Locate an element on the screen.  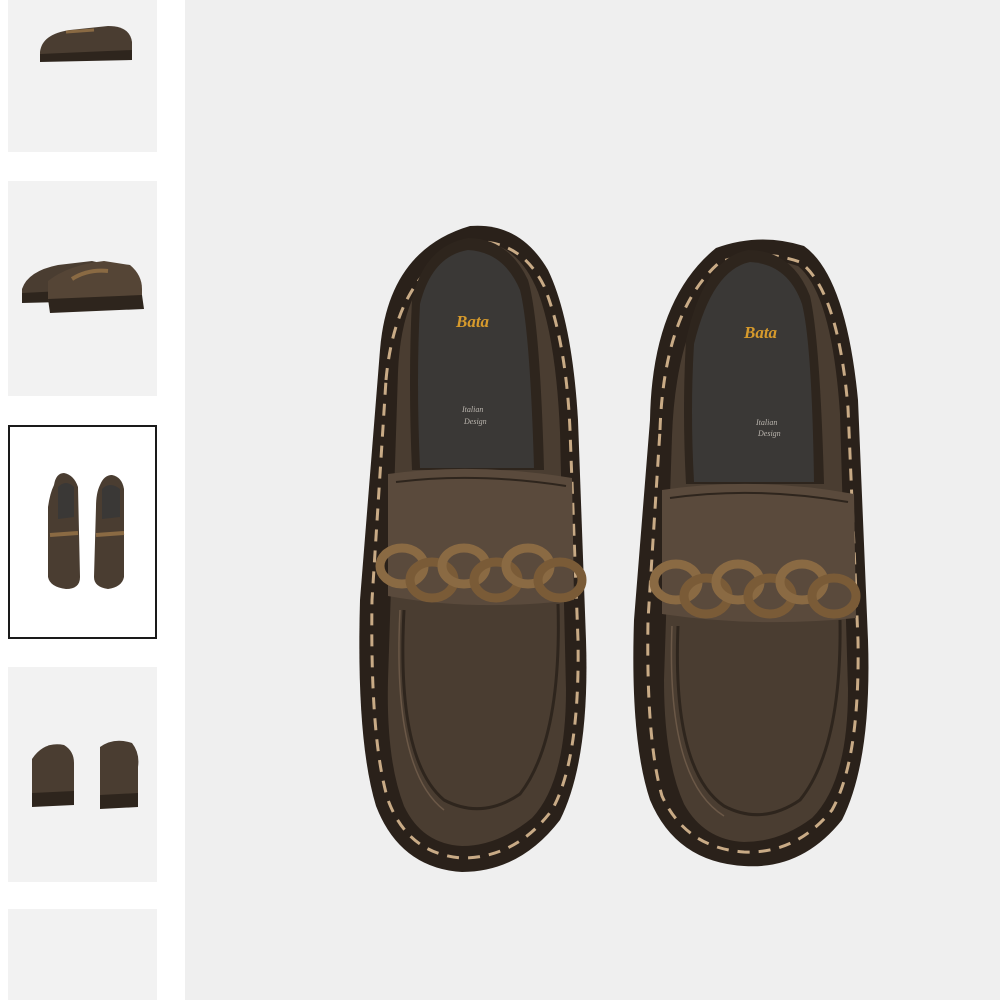
right-insole-tagline-1: Italian is located at coordinates (766, 422).